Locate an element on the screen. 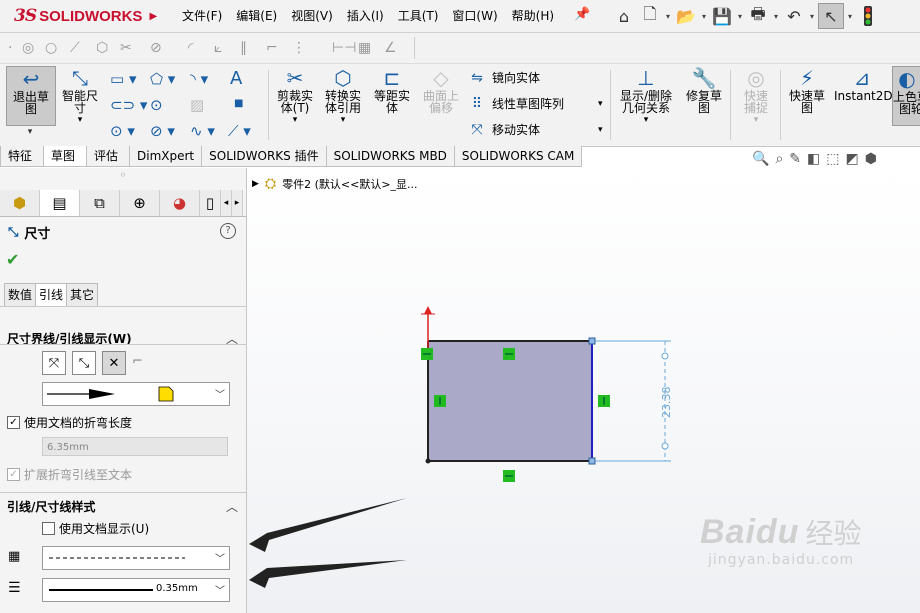 Image resolution: width=920 pixels, height=613 pixels. dimension-icon: ⊢⊣ is located at coordinates (344, 48).